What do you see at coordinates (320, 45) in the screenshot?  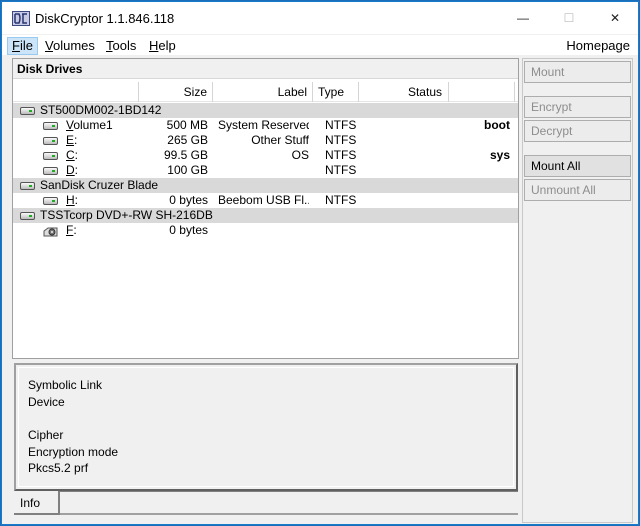 I see `menu-bar: File Volumes Tools Help Homepage` at bounding box center [320, 45].